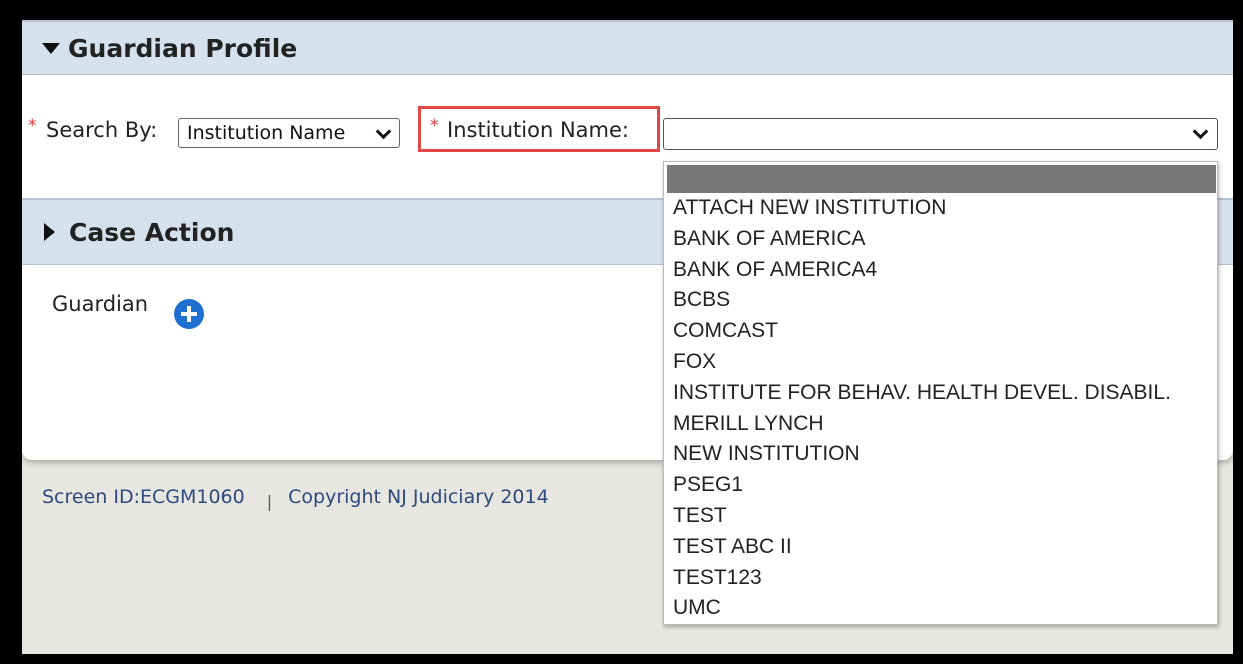  I want to click on required-marker: *, so click(32, 126).